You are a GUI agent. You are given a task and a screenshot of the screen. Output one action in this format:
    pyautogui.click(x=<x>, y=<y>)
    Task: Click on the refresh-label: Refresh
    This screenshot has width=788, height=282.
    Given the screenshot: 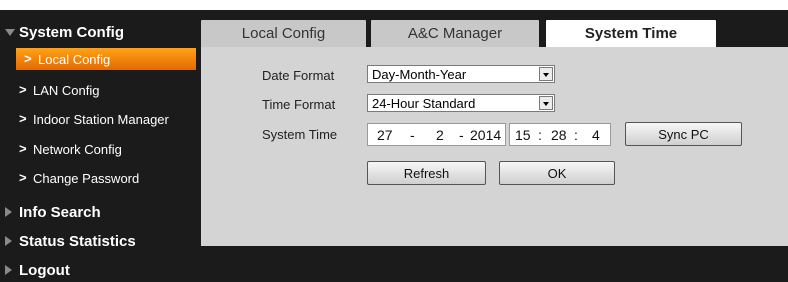 What is the action you would take?
    pyautogui.click(x=426, y=173)
    